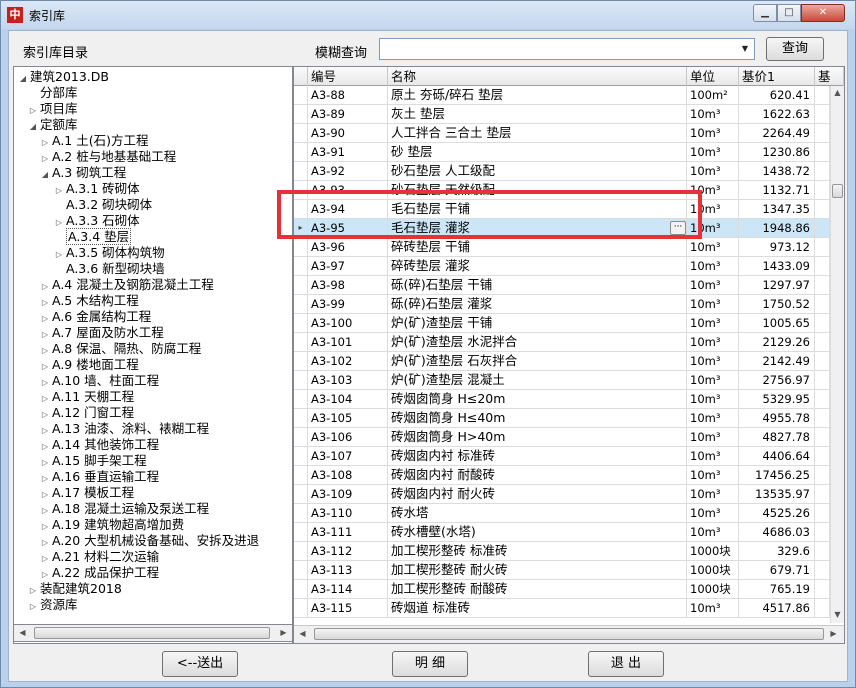 This screenshot has width=856, height=688. I want to click on cell-name: 炉(矿)渣垫层 干铺, so click(537, 323).